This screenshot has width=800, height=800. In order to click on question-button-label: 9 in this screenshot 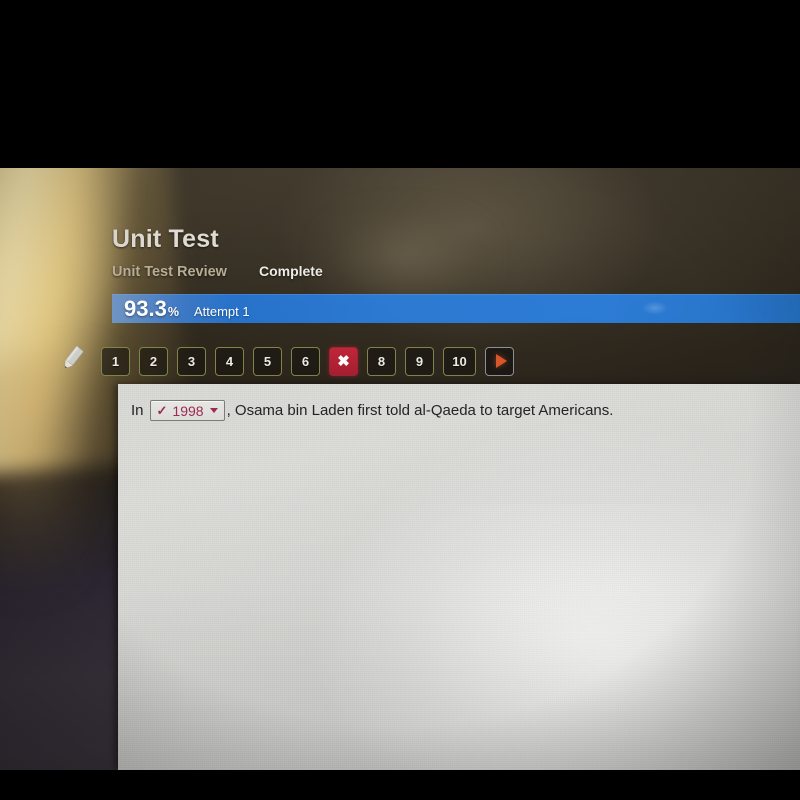, I will do `click(419, 361)`.